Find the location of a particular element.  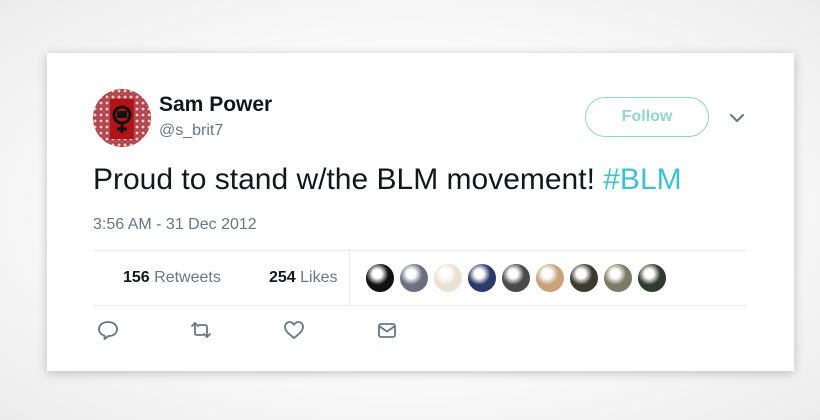

tweet-actions is located at coordinates (293, 330).